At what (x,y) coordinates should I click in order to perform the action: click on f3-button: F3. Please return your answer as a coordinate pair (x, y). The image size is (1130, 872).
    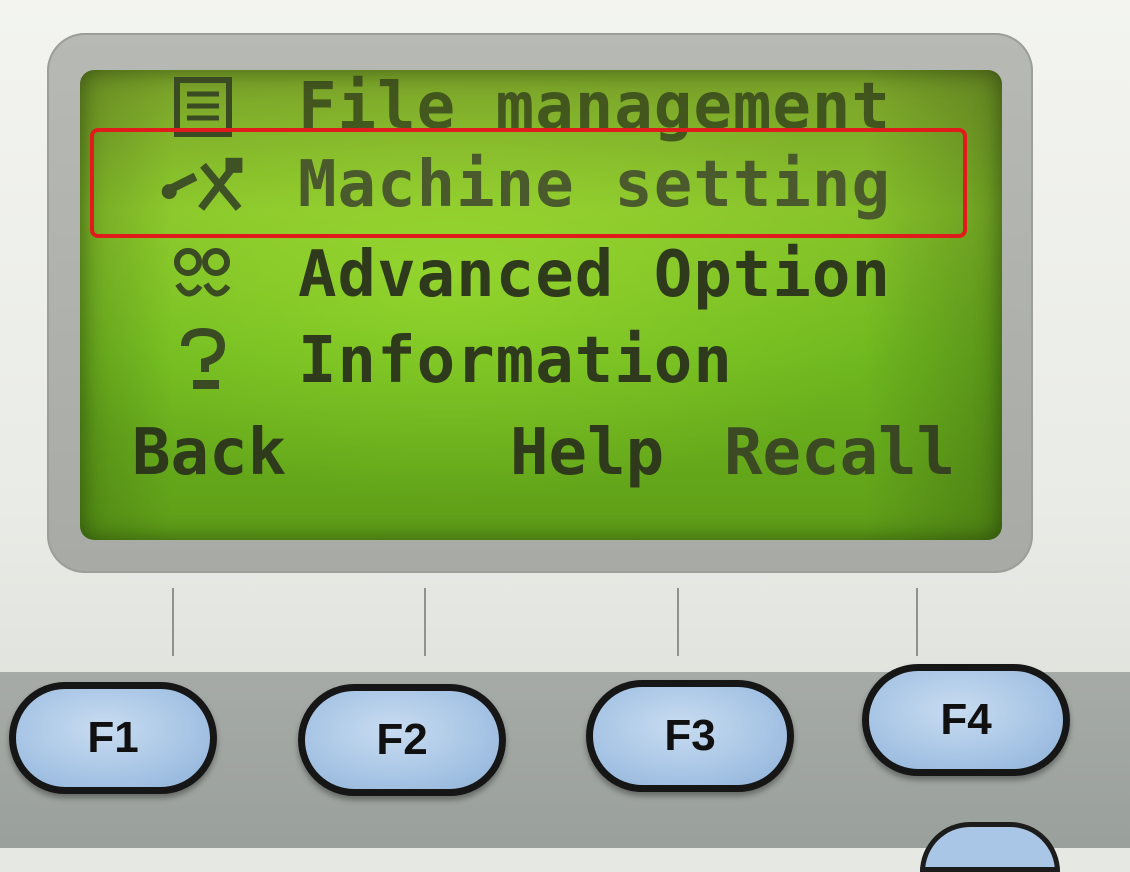
    Looking at the image, I should click on (690, 736).